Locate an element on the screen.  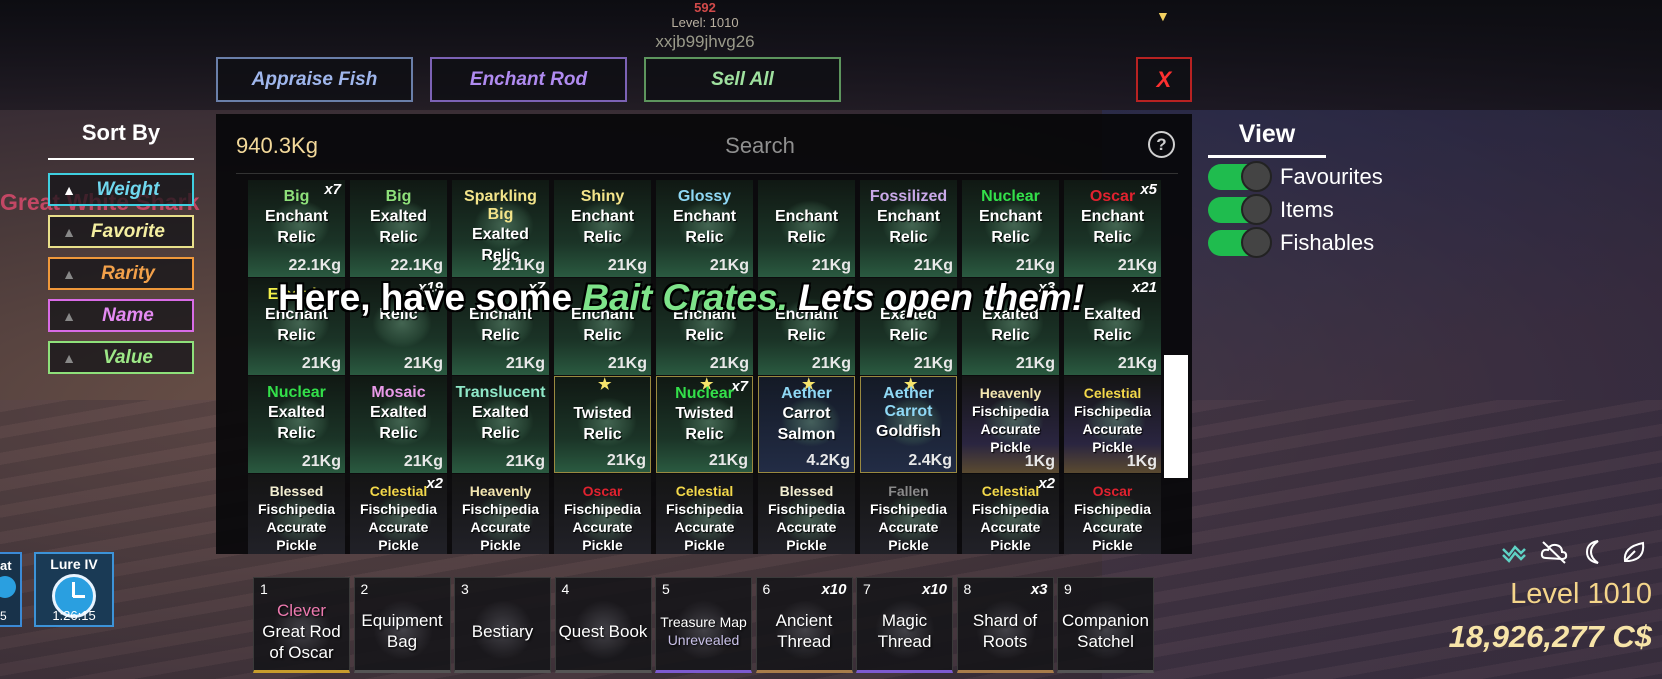
hotbar-slot-5: 5 Treasure Map Unrevealed is located at coordinates (703, 625).